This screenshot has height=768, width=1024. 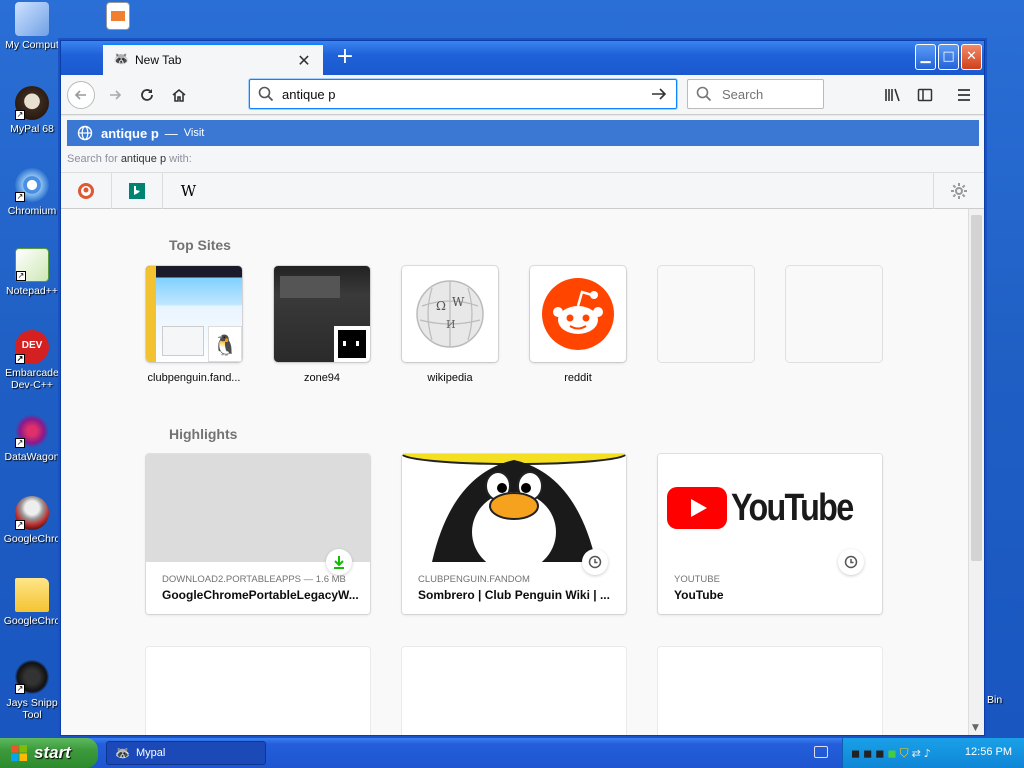 What do you see at coordinates (659, 94) in the screenshot?
I see `go-arrow-icon` at bounding box center [659, 94].